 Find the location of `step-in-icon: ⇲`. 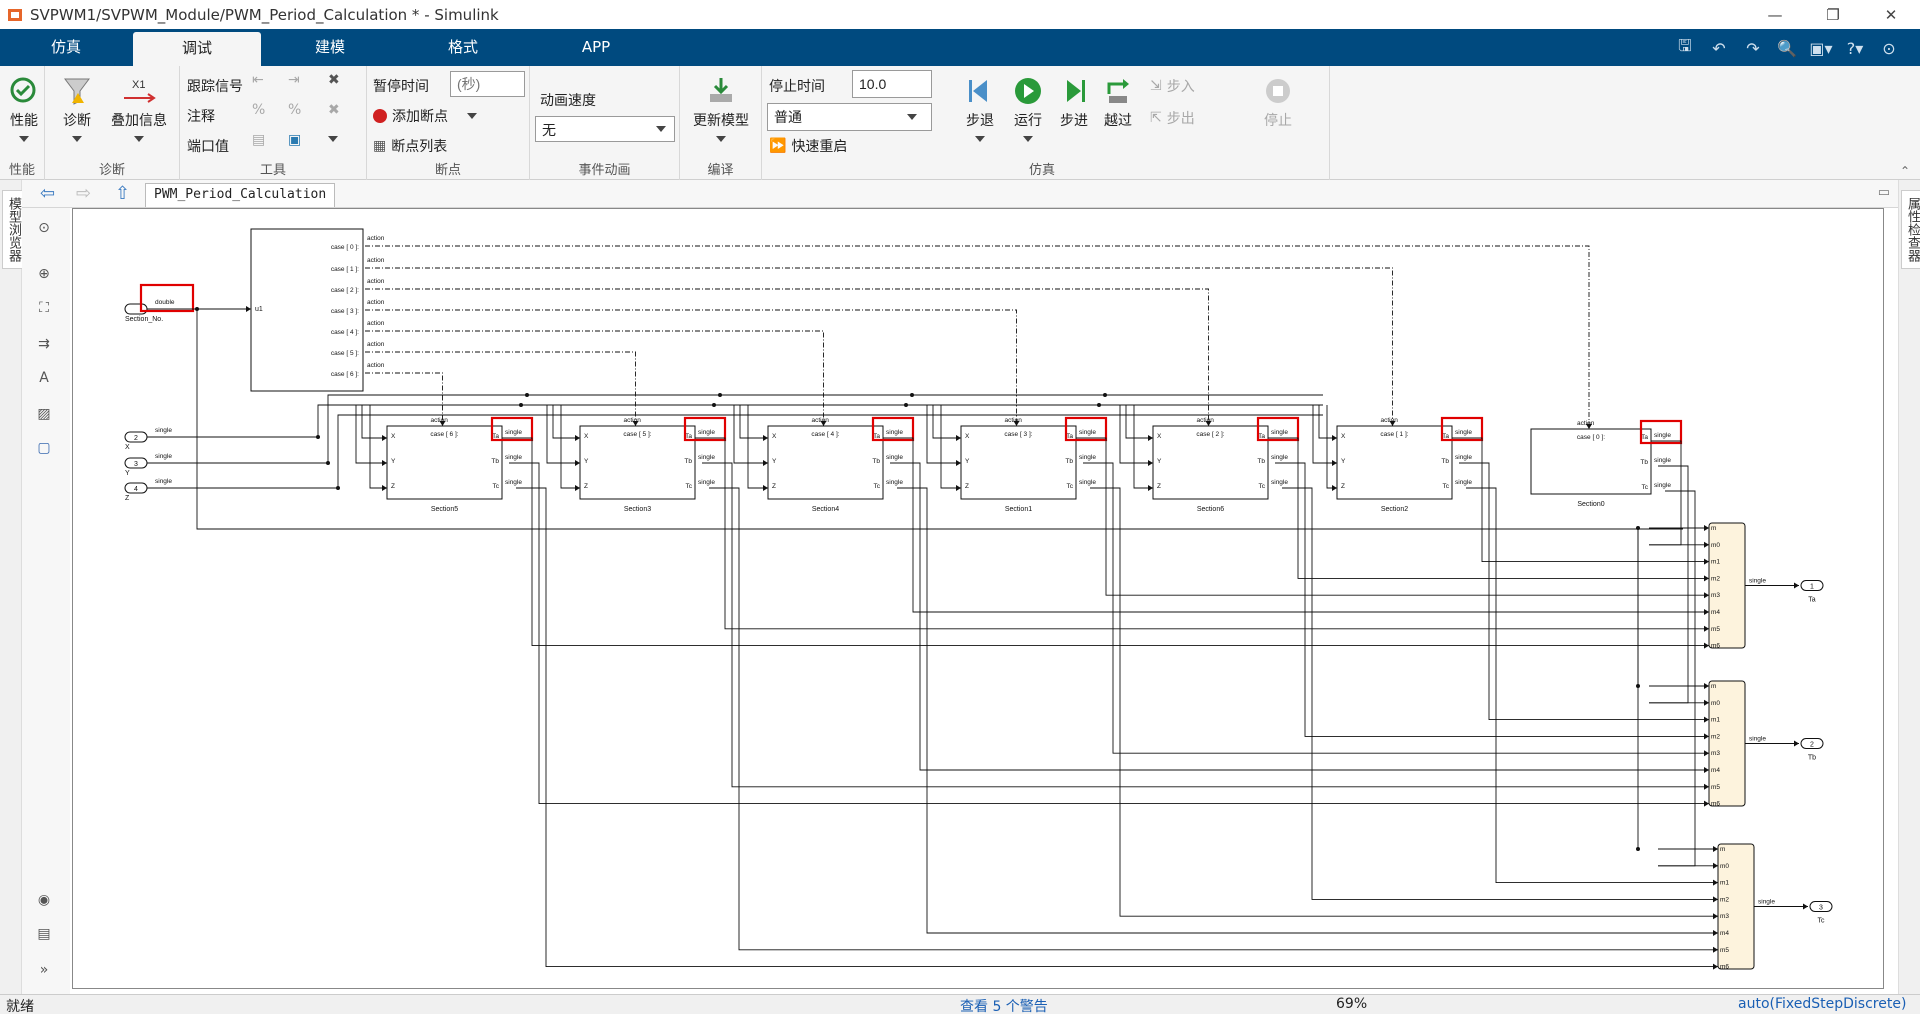

step-in-icon: ⇲ is located at coordinates (1156, 86).